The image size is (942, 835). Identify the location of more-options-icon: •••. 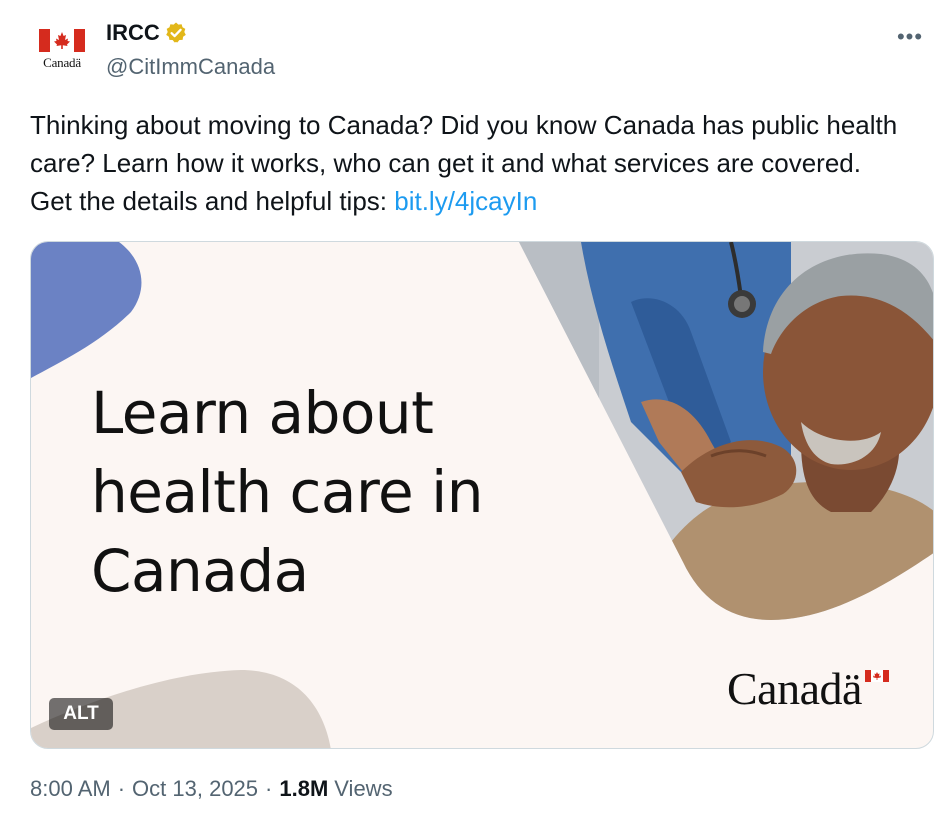
(910, 37).